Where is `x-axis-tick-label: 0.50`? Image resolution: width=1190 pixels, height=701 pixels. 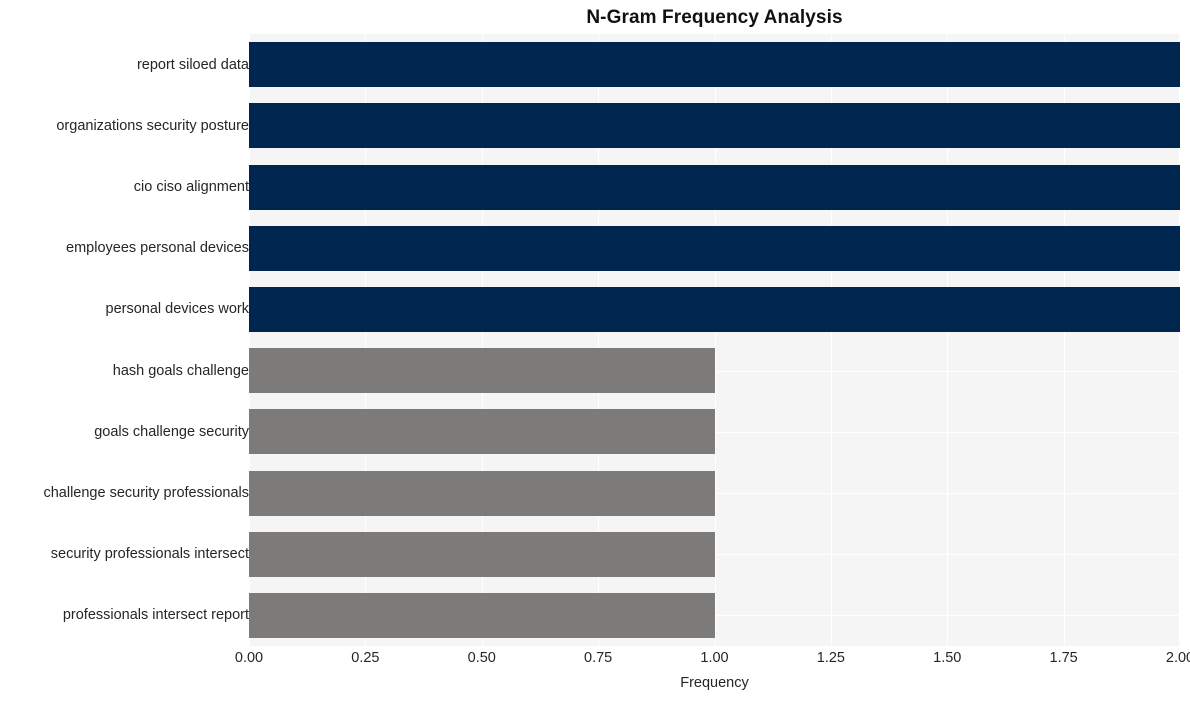
x-axis-tick-label: 0.50 is located at coordinates (481, 658).